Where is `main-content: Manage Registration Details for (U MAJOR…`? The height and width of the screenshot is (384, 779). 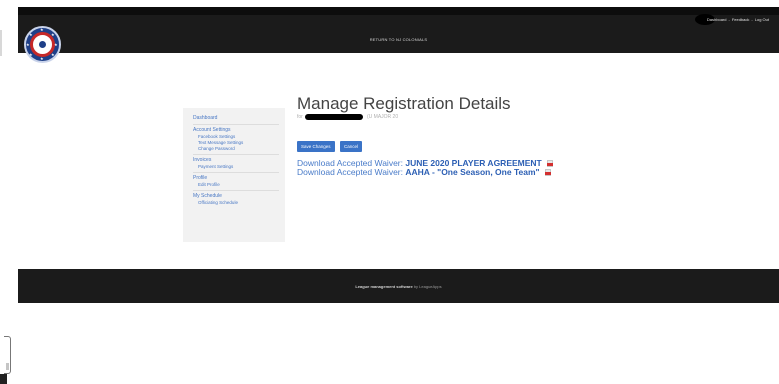 main-content: Manage Registration Details for (U MAJOR… is located at coordinates (487, 135).